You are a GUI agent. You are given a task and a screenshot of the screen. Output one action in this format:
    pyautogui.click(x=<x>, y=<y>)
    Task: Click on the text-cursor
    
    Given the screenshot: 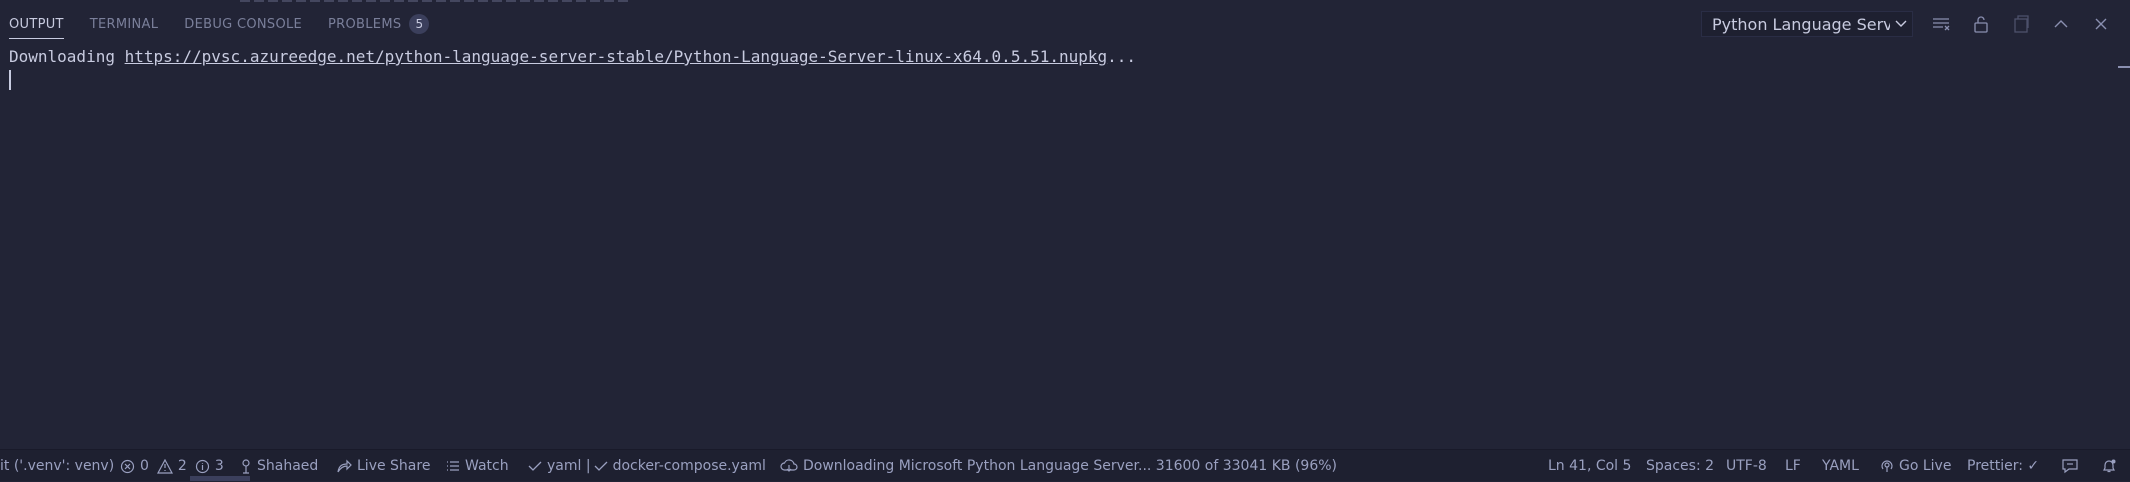 What is the action you would take?
    pyautogui.click(x=10, y=79)
    